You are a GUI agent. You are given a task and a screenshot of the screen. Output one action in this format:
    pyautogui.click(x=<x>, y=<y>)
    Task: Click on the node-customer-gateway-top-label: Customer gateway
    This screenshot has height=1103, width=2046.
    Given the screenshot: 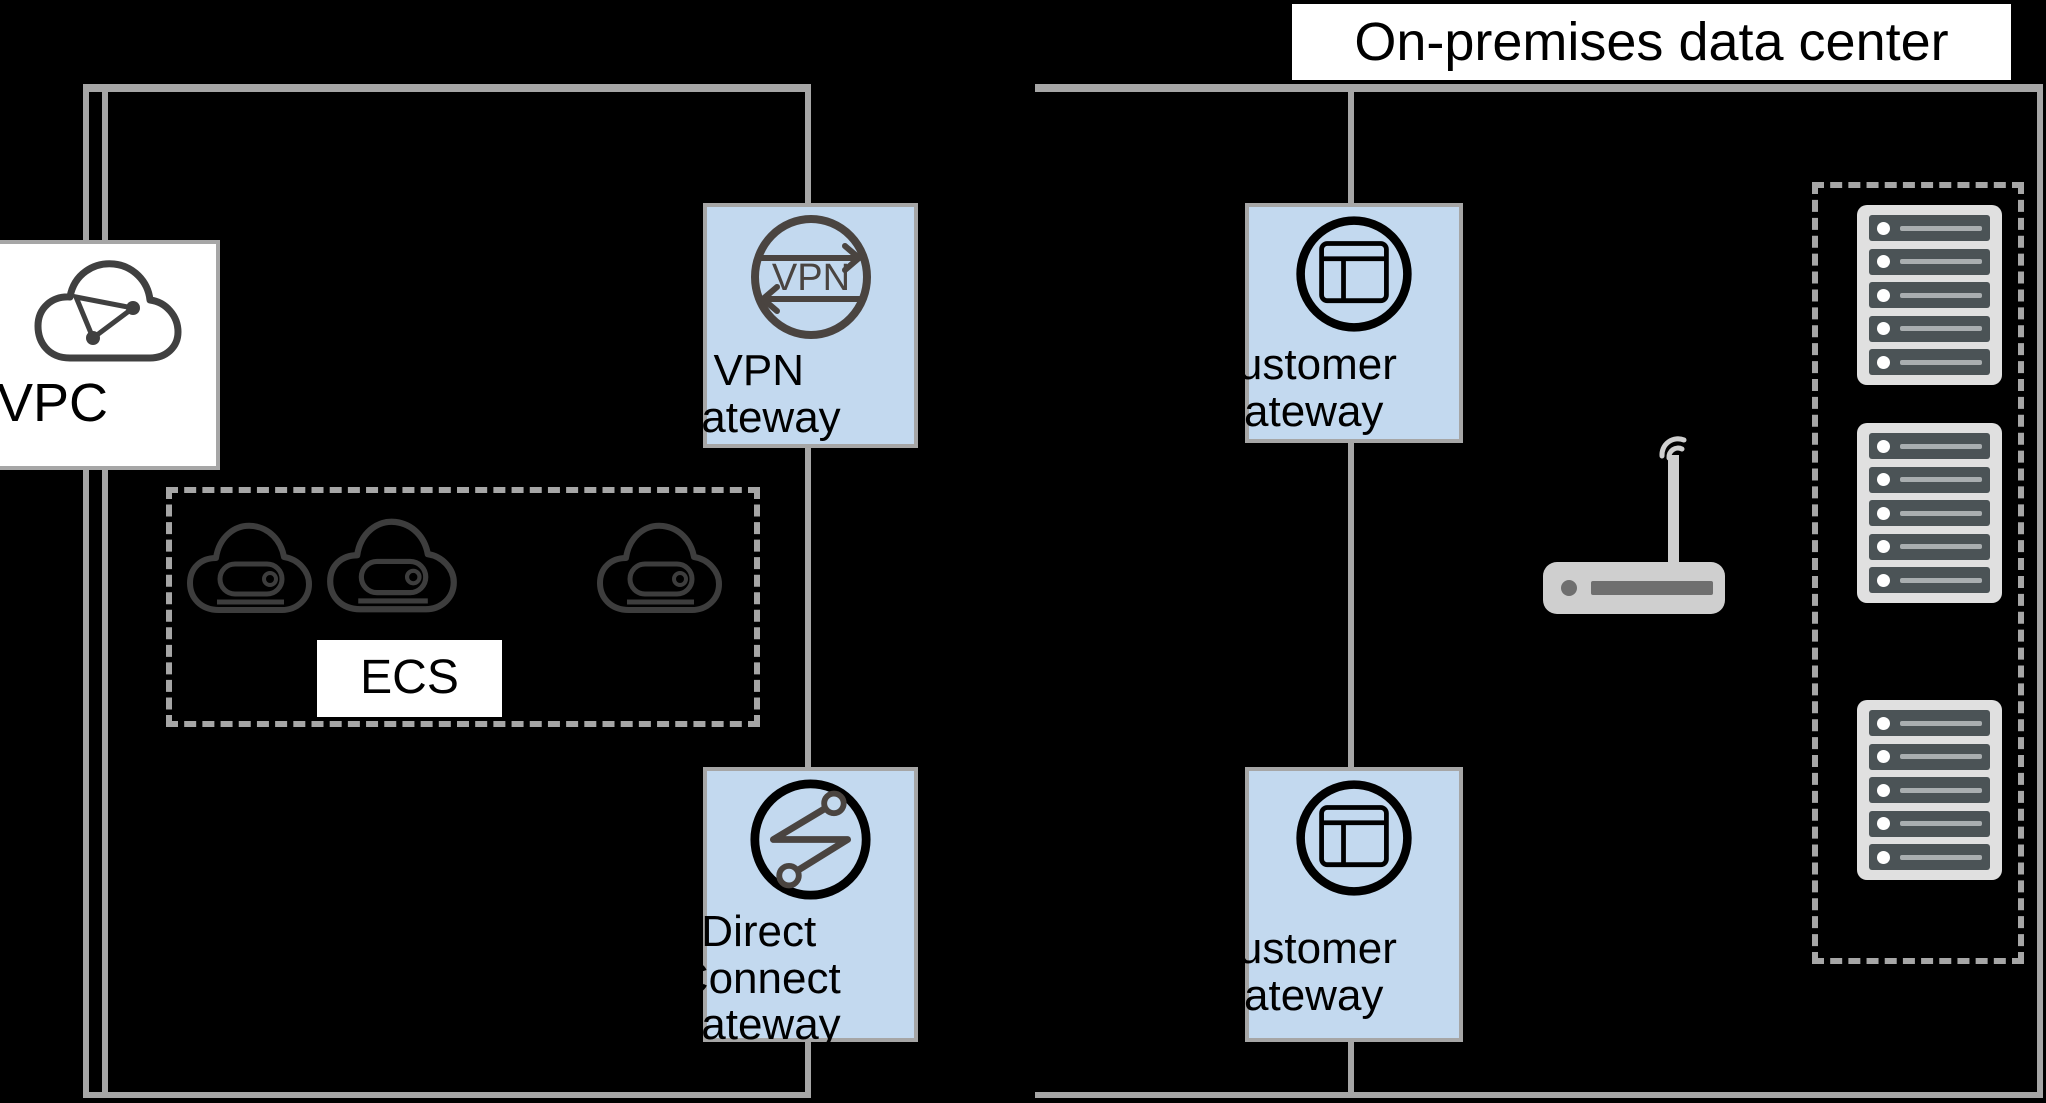 What is the action you would take?
    pyautogui.click(x=1301, y=388)
    